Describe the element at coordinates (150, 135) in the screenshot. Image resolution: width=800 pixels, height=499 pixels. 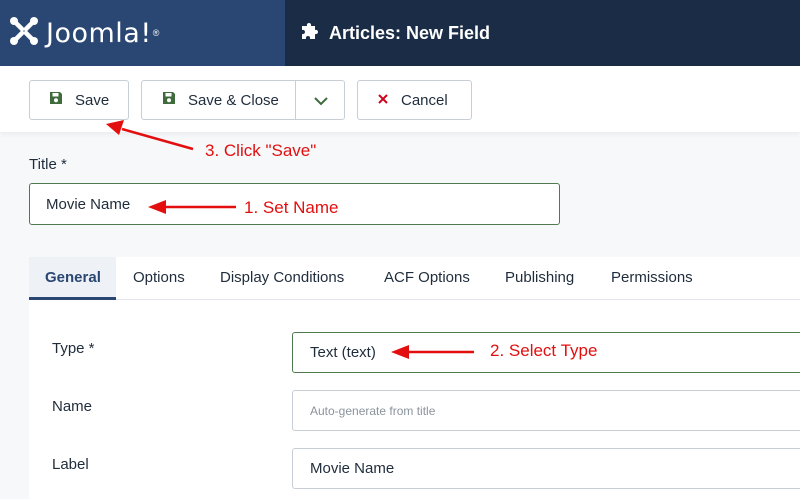
I see `arrow-to-save` at that location.